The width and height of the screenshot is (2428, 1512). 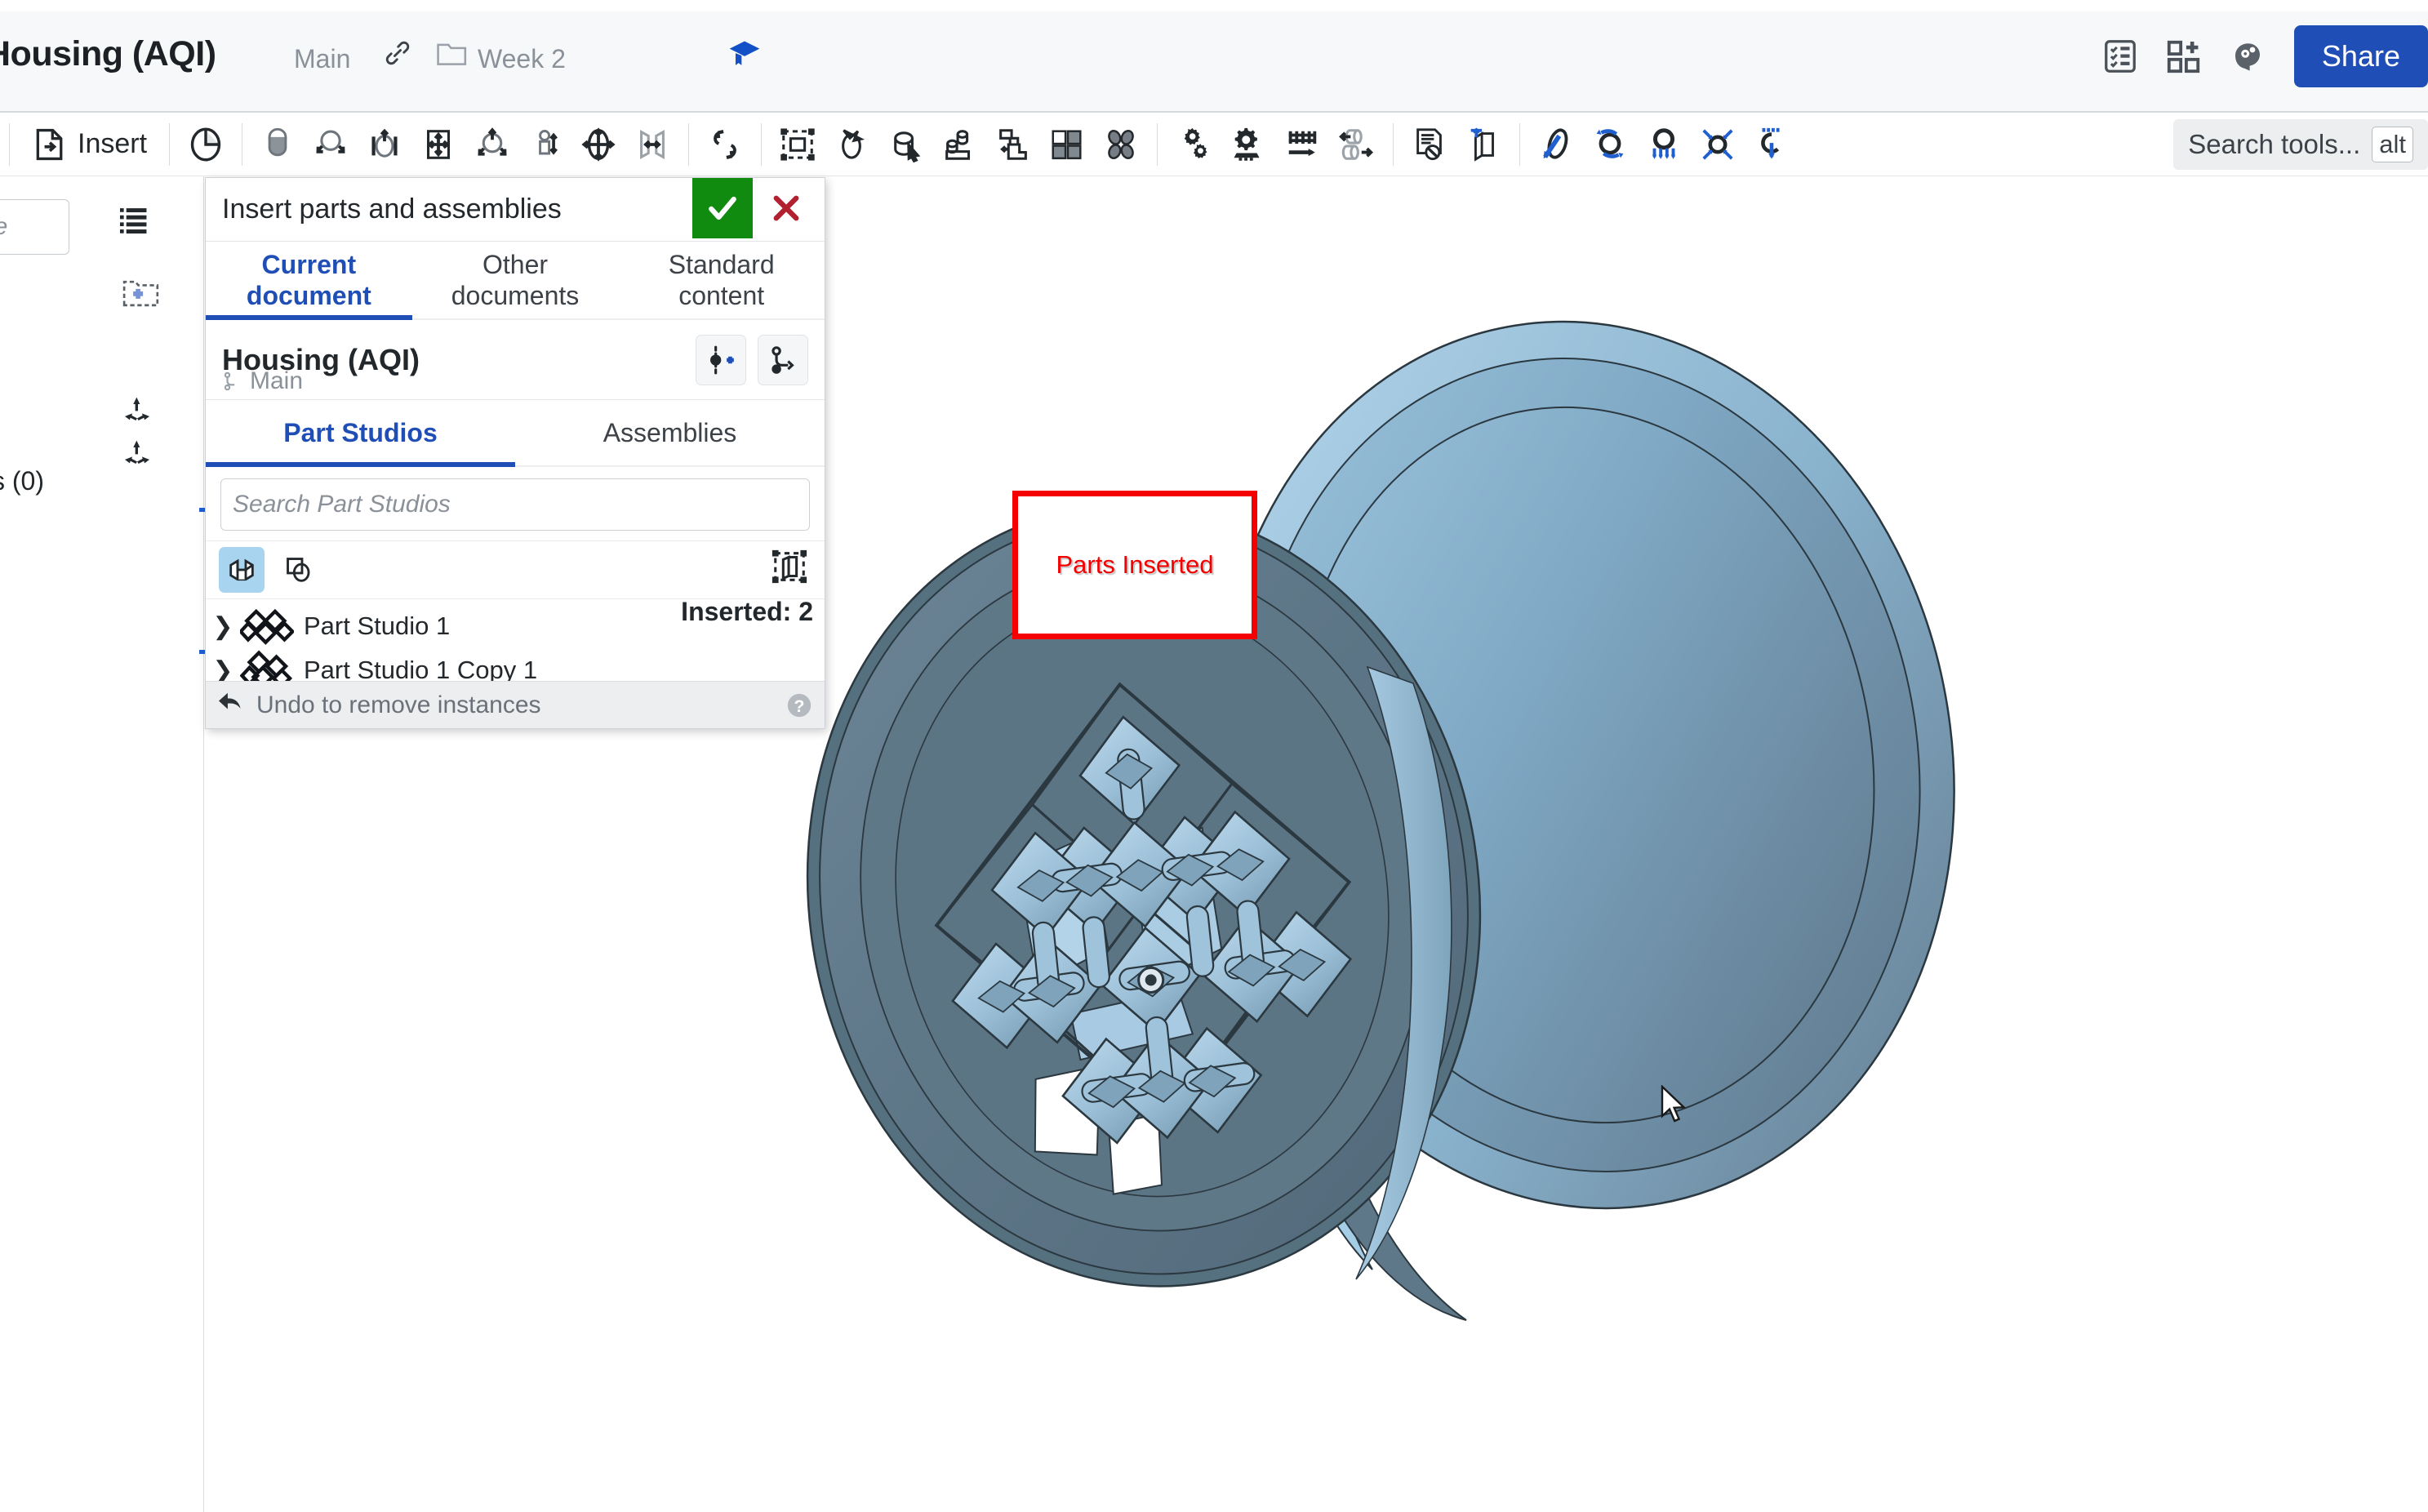 I want to click on tab-current-document-line1: Current, so click(x=309, y=264).